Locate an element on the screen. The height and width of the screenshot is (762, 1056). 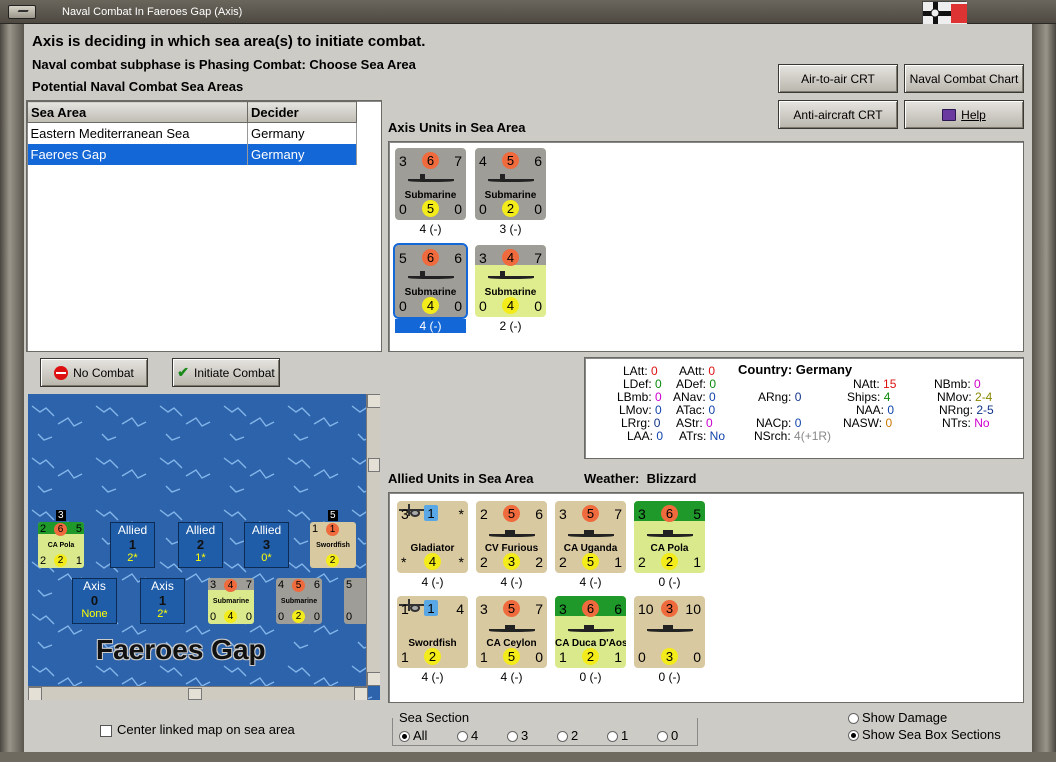
sea-area-cell: Eastern Mediterranean Sea is located at coordinates (137, 133).